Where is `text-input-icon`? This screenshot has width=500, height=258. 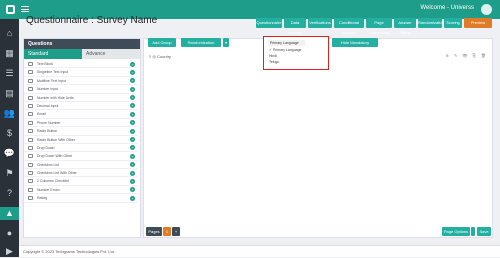 text-input-icon is located at coordinates (30, 72).